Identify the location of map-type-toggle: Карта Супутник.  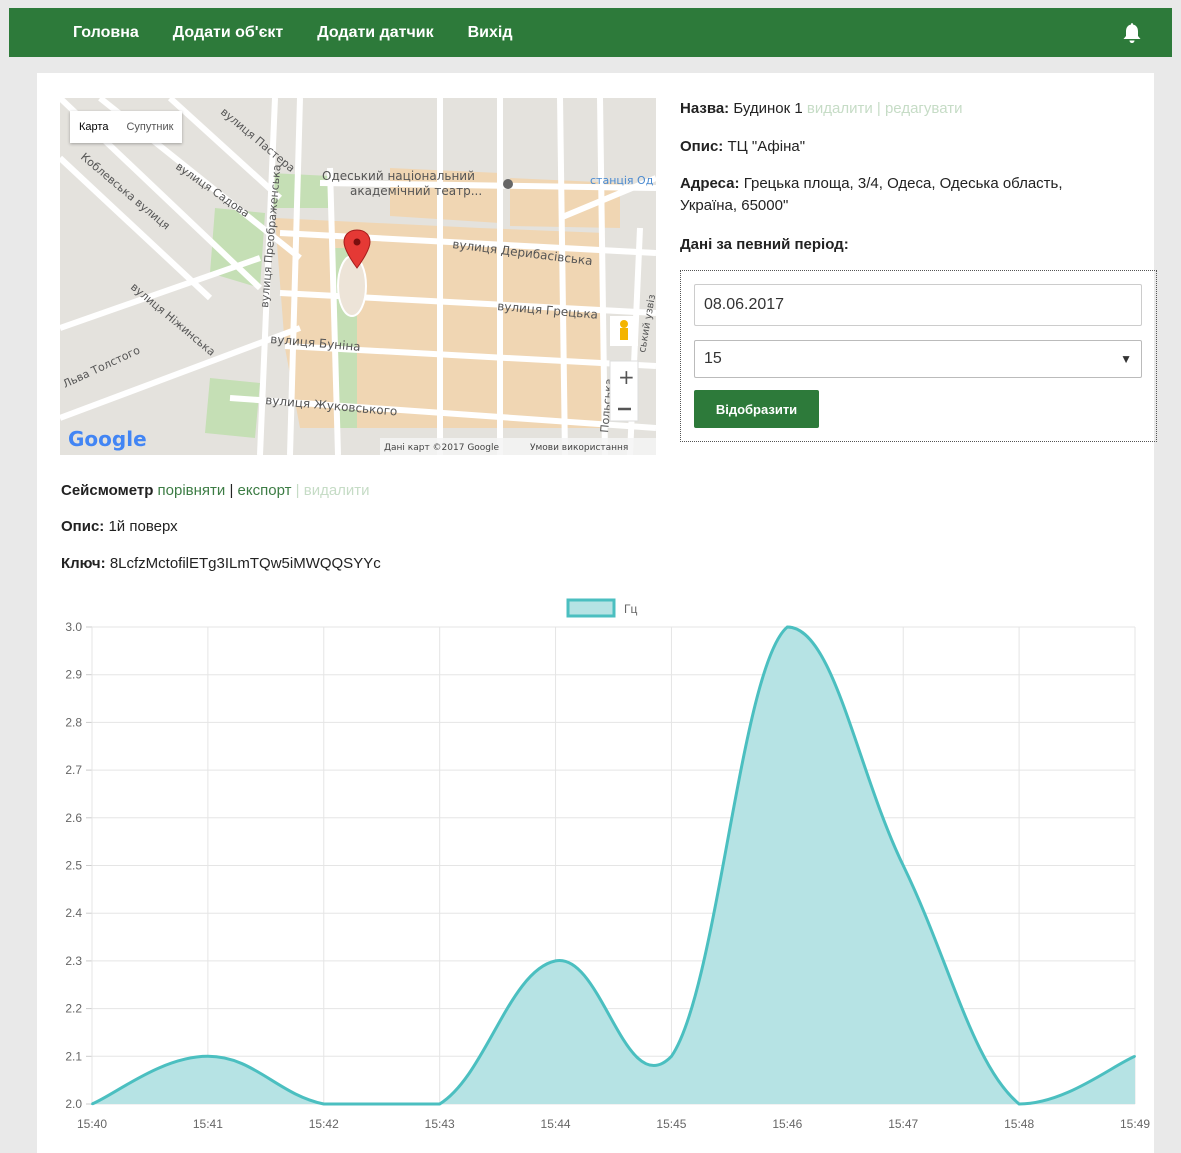
(126, 127).